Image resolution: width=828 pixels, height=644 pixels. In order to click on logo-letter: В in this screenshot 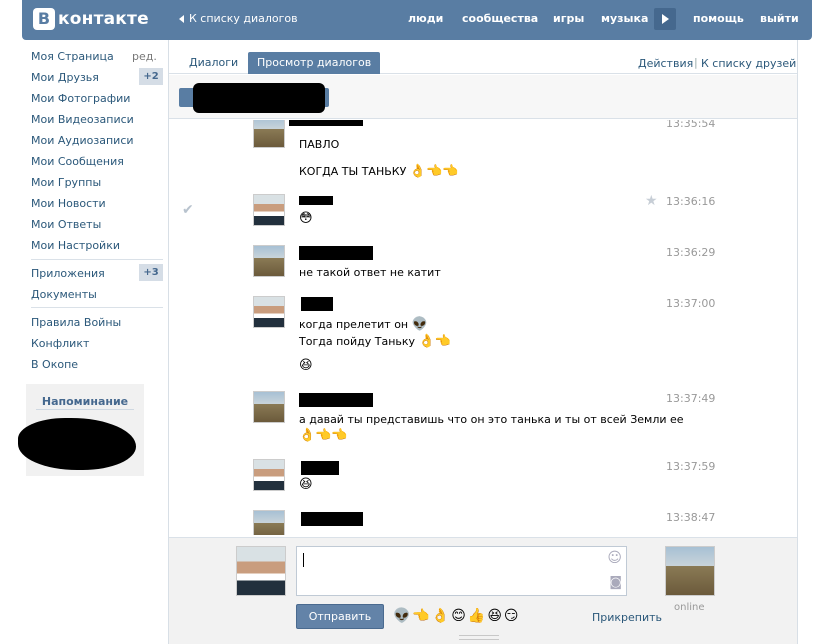, I will do `click(44, 19)`.